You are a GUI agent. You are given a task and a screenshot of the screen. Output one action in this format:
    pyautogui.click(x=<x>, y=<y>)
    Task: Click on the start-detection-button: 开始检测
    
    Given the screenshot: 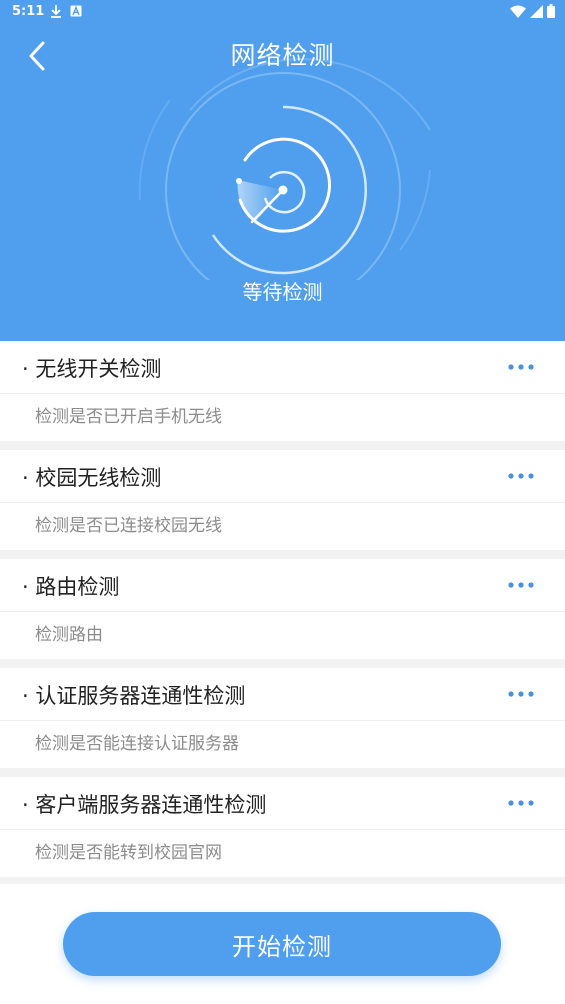 What is the action you would take?
    pyautogui.click(x=282, y=944)
    